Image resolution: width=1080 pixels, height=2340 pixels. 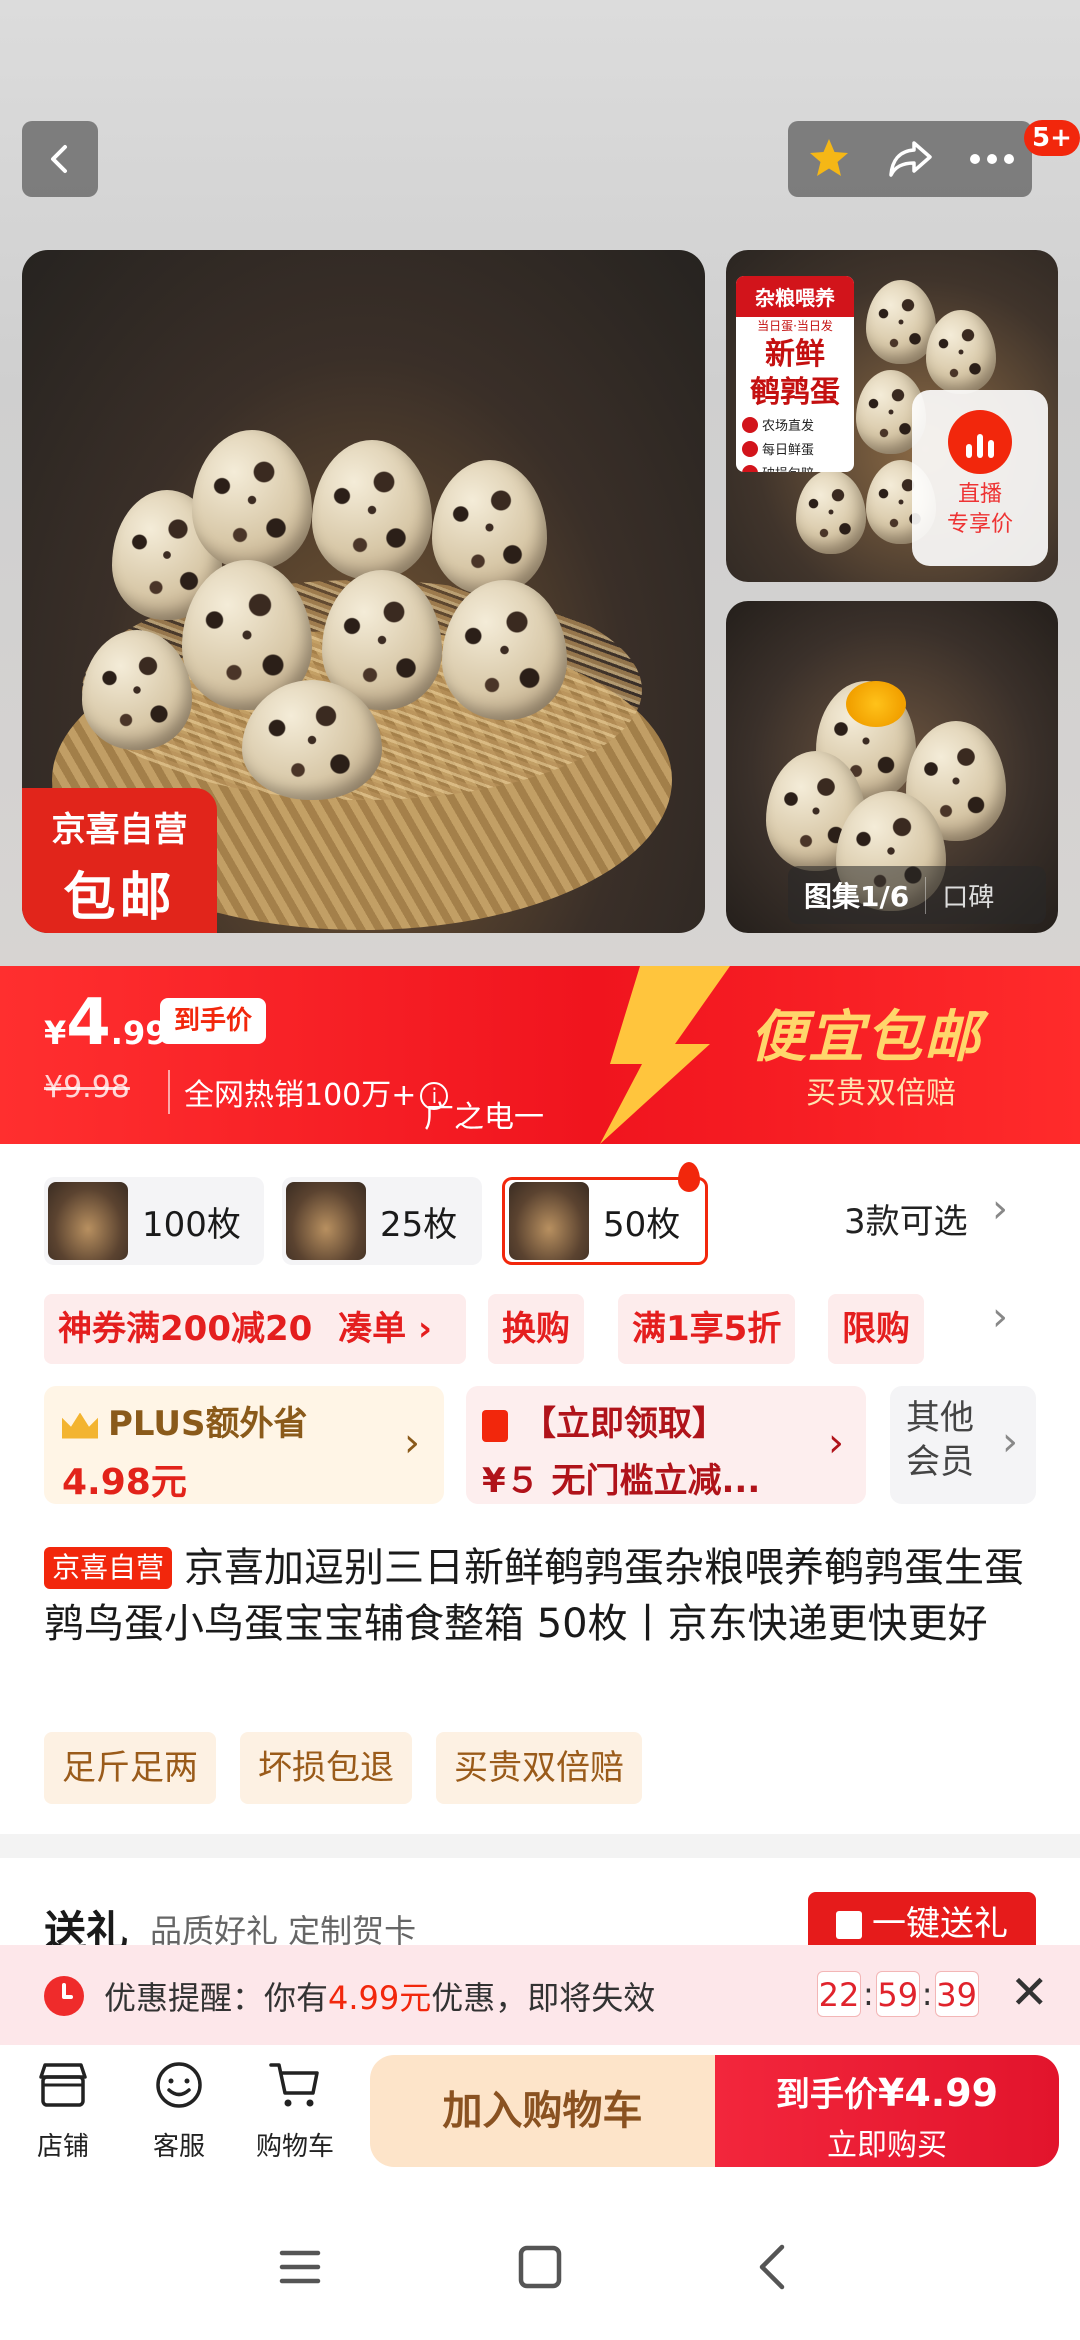 What do you see at coordinates (382, 1221) in the screenshot?
I see `spec-option: 25枚` at bounding box center [382, 1221].